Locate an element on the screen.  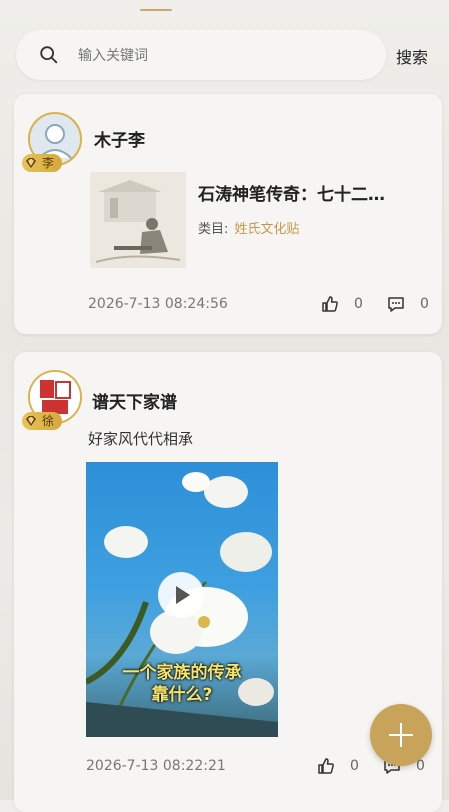
post-category: 类目: 姓氏文化贴 is located at coordinates (248, 227).